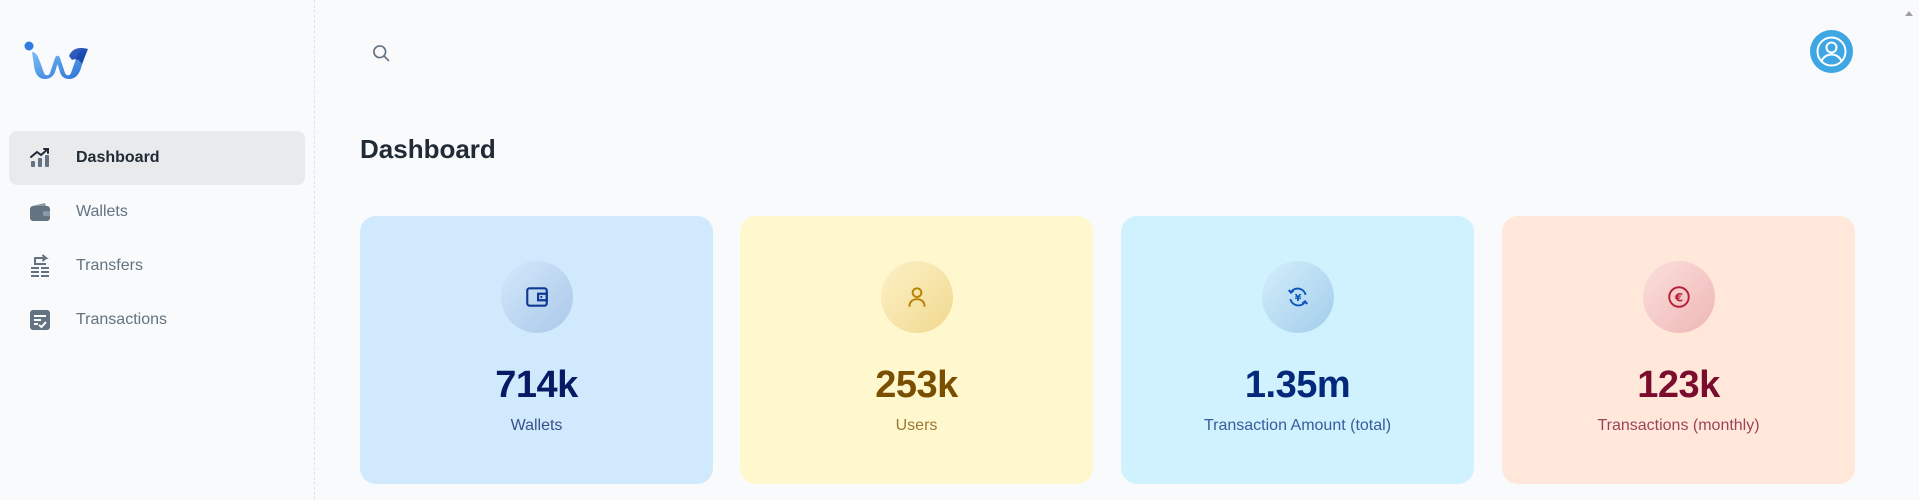 This screenshot has height=500, width=1919. What do you see at coordinates (40, 158) in the screenshot?
I see `chart-icon` at bounding box center [40, 158].